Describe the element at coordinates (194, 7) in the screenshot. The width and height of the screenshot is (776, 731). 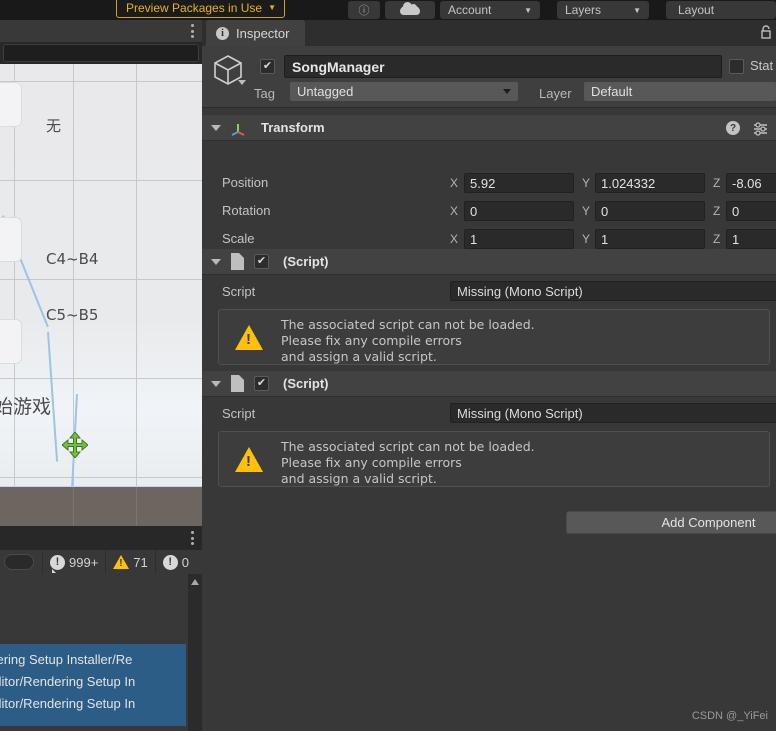
I see `preview-packages-label: Preview Packages in Use` at that location.